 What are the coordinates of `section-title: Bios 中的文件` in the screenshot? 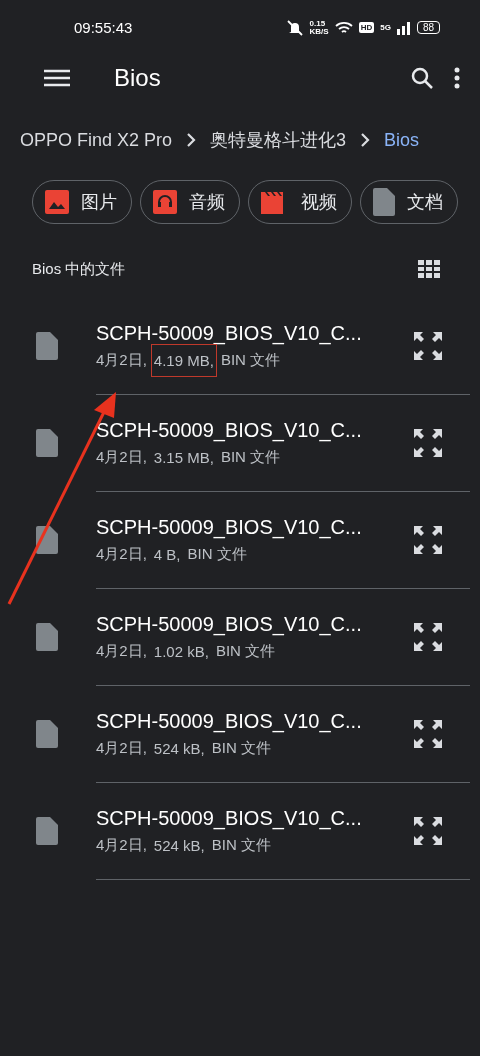 It's located at (79, 269).